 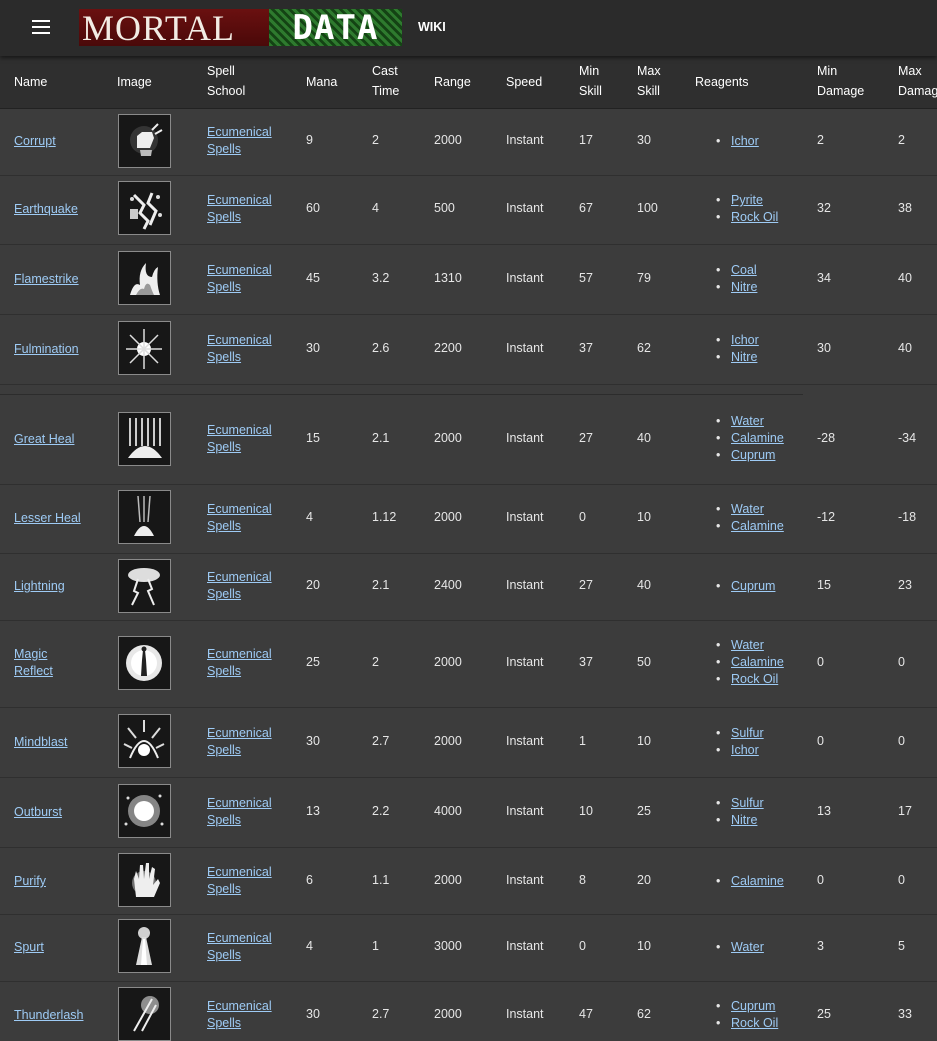 I want to click on spell-name: Mindblast, so click(x=41, y=742).